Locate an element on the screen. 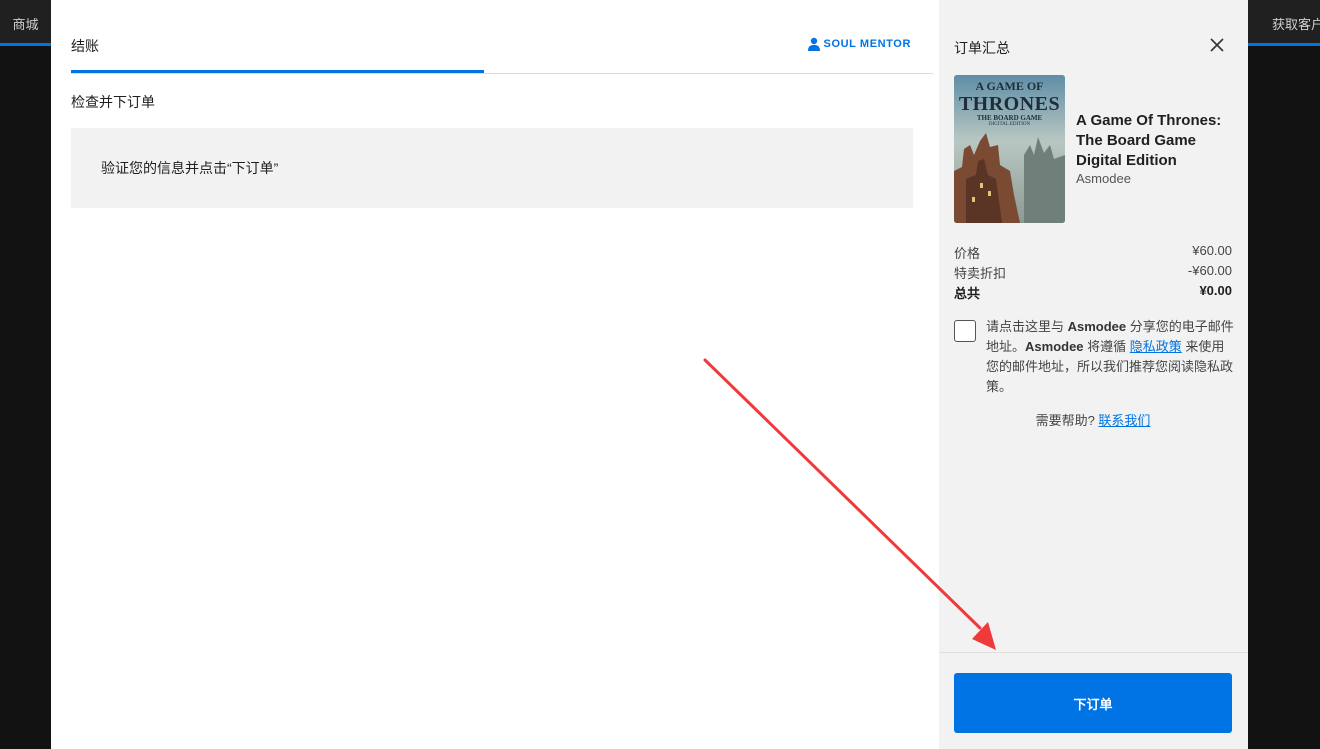 This screenshot has height=749, width=1320. total-label: 总共 is located at coordinates (967, 293).